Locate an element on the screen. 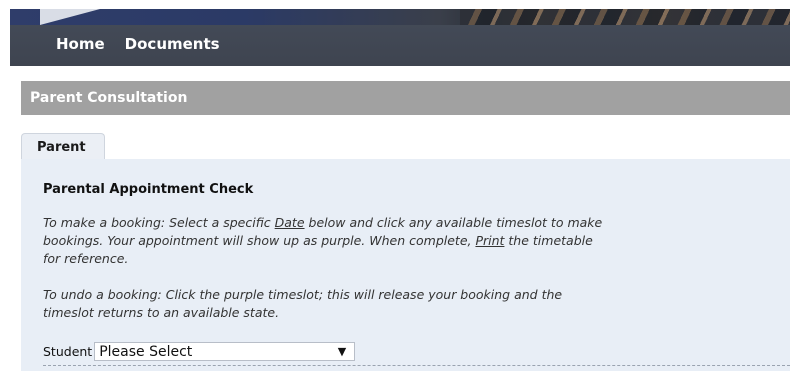  dashed-divider is located at coordinates (416, 365).